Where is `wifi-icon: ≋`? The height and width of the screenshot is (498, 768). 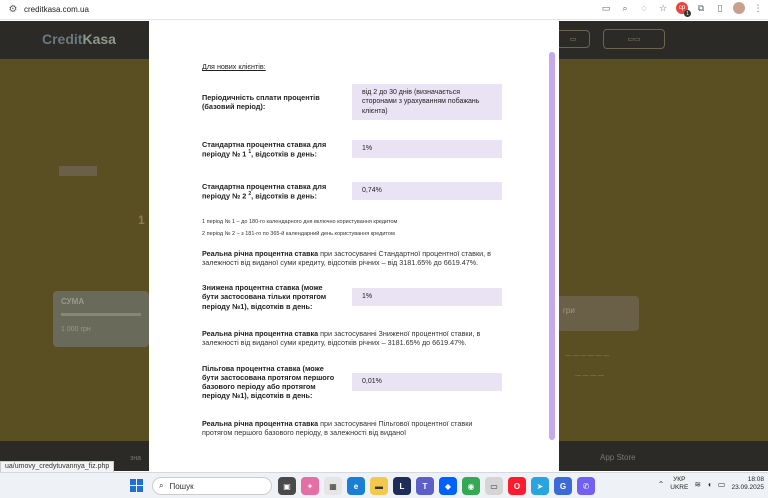
wifi-icon: ≋ is located at coordinates (697, 484).